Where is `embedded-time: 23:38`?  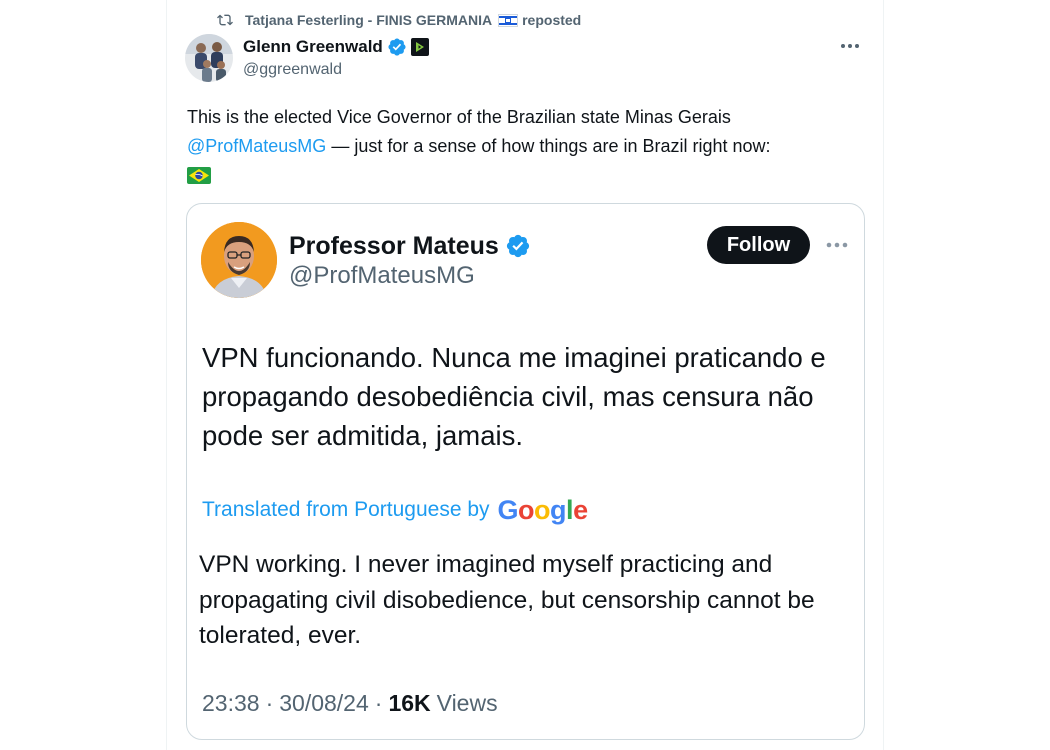
embedded-time: 23:38 is located at coordinates (231, 702).